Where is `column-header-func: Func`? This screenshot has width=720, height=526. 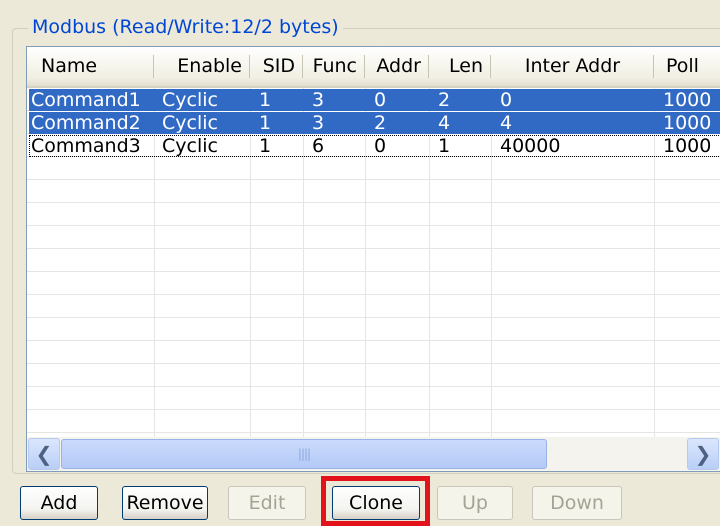
column-header-func: Func is located at coordinates (334, 66).